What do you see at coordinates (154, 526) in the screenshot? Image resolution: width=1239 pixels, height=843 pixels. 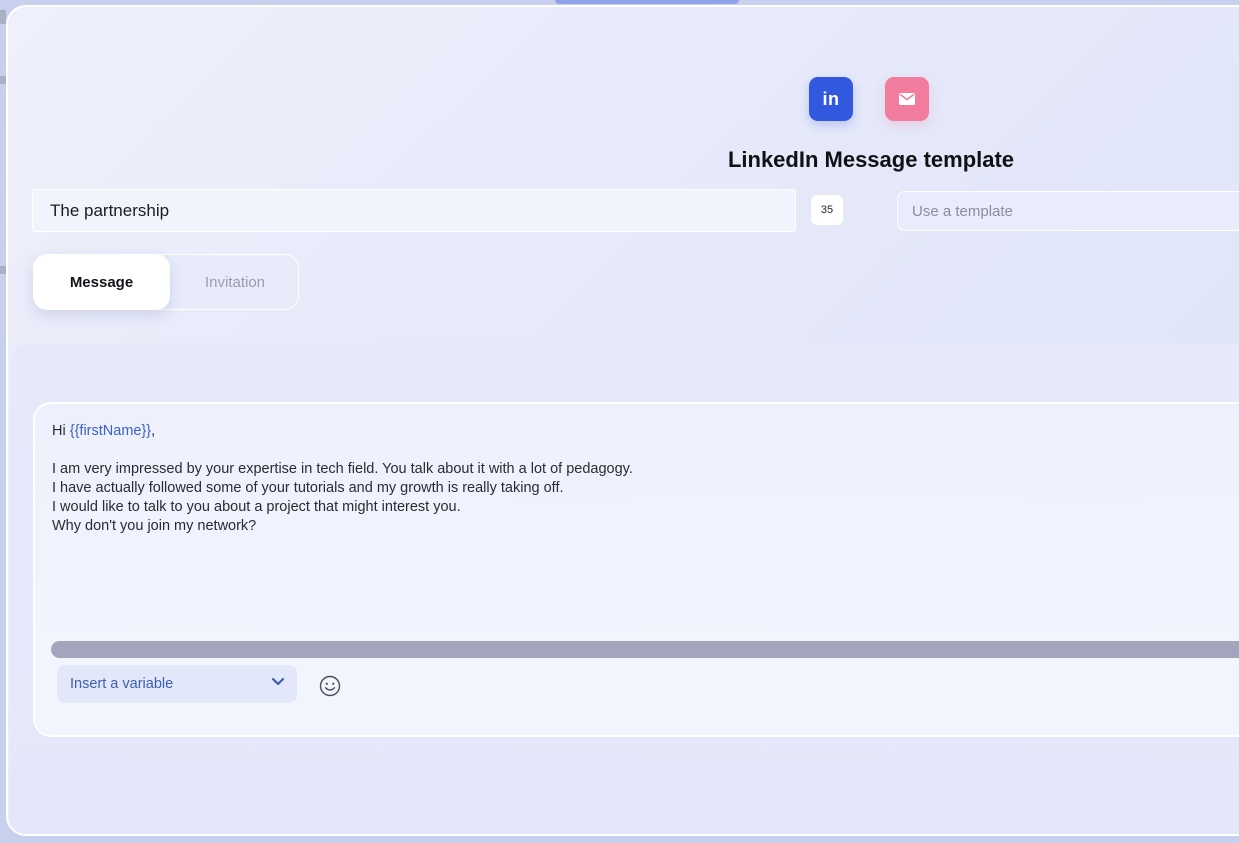 I see `message-line: Why don't you join my network?` at bounding box center [154, 526].